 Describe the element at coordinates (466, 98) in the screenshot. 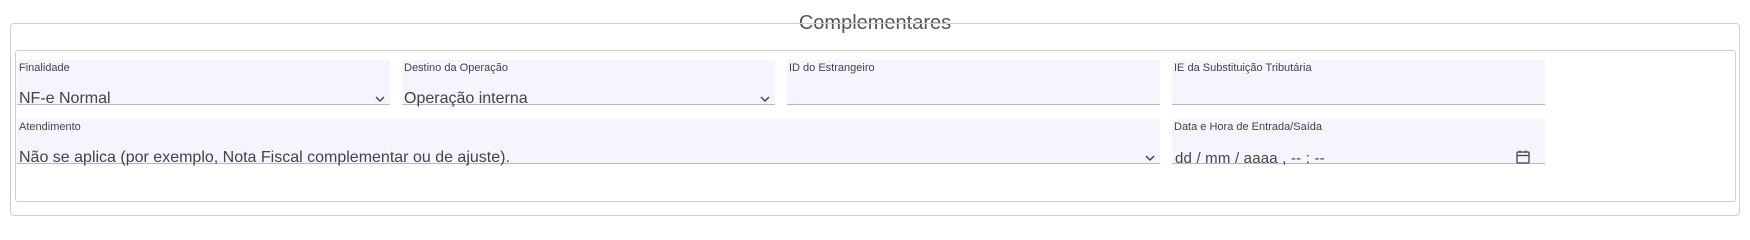

I see `destino-value: Operação interna` at that location.